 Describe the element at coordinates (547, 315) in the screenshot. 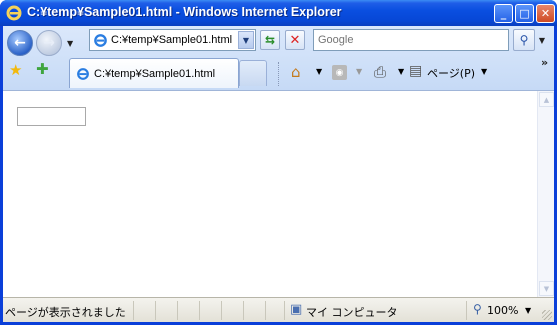

I see `resize-grip` at that location.